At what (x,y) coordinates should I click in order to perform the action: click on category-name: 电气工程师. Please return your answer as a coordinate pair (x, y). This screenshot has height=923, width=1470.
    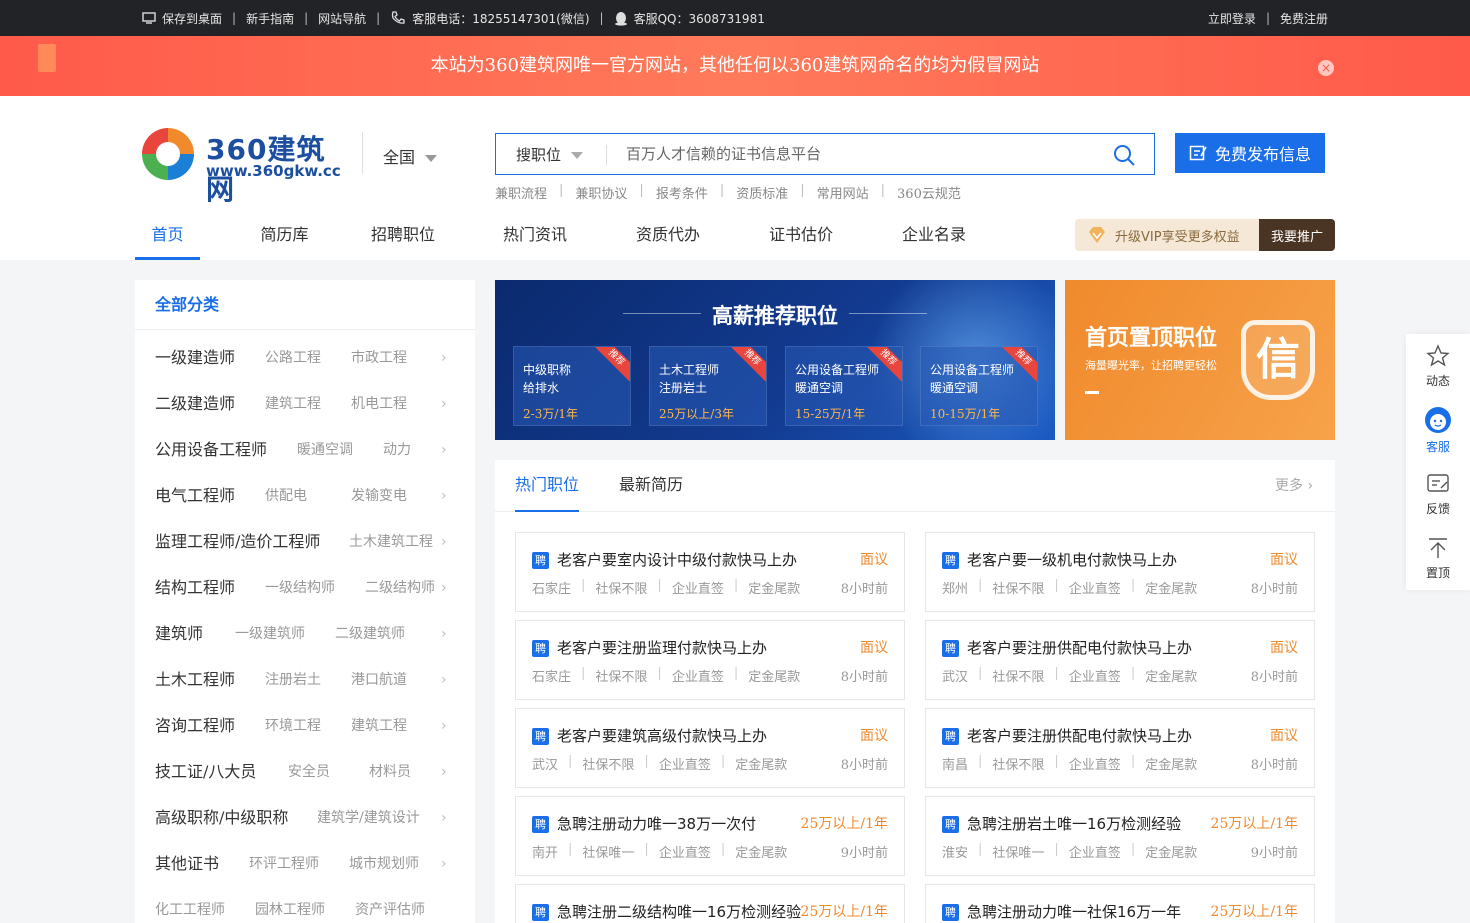
    Looking at the image, I should click on (195, 495).